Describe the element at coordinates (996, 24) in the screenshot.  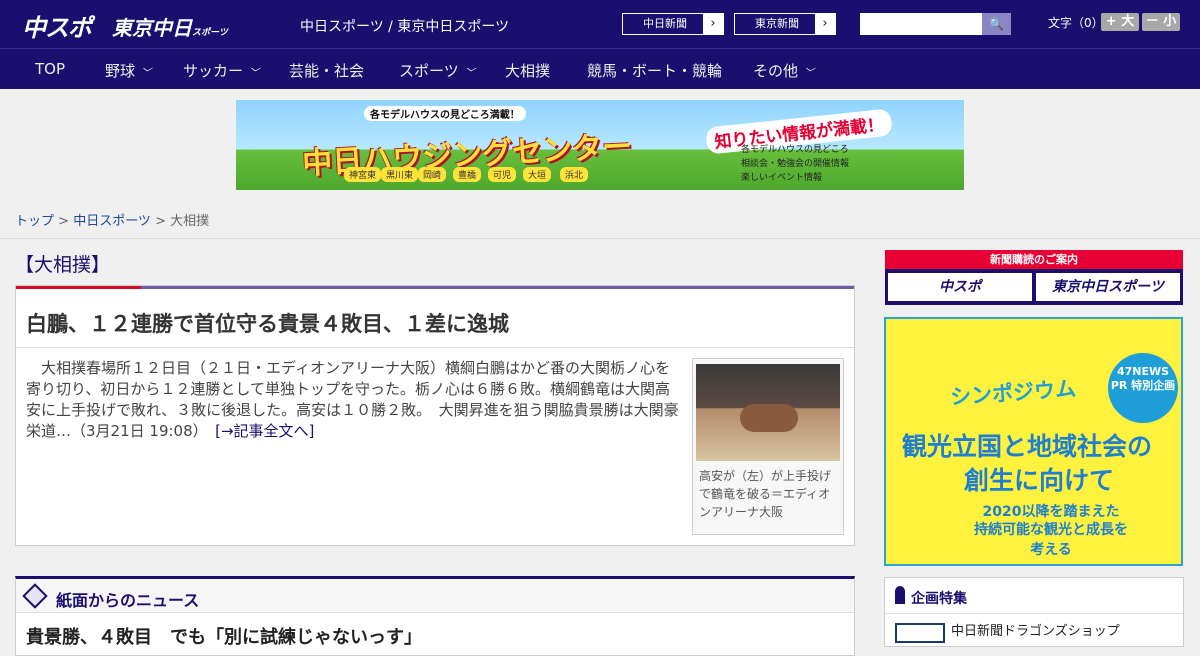
I see `search-icon: 🔍` at that location.